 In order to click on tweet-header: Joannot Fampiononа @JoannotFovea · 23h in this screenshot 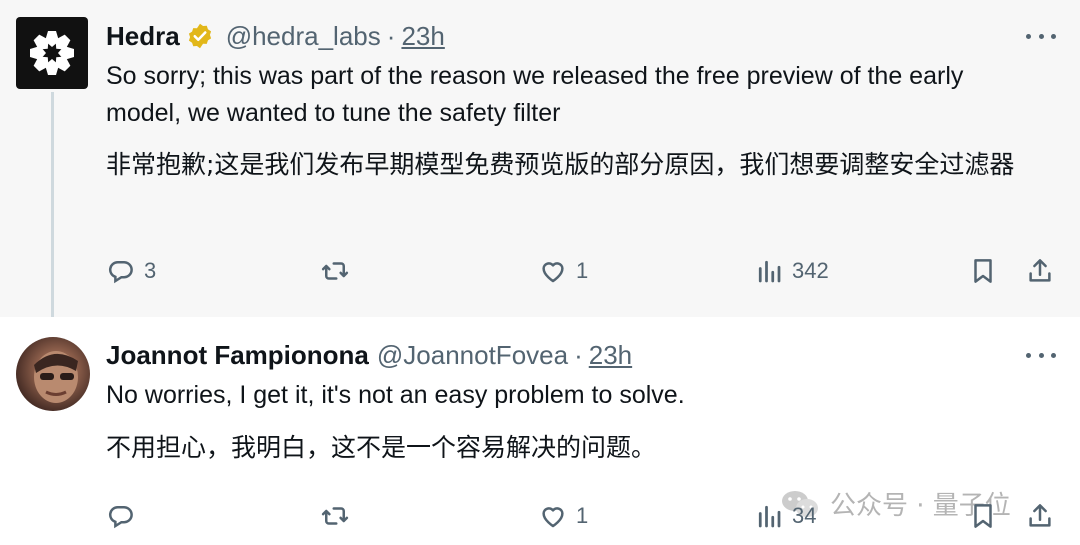, I will do `click(369, 355)`.